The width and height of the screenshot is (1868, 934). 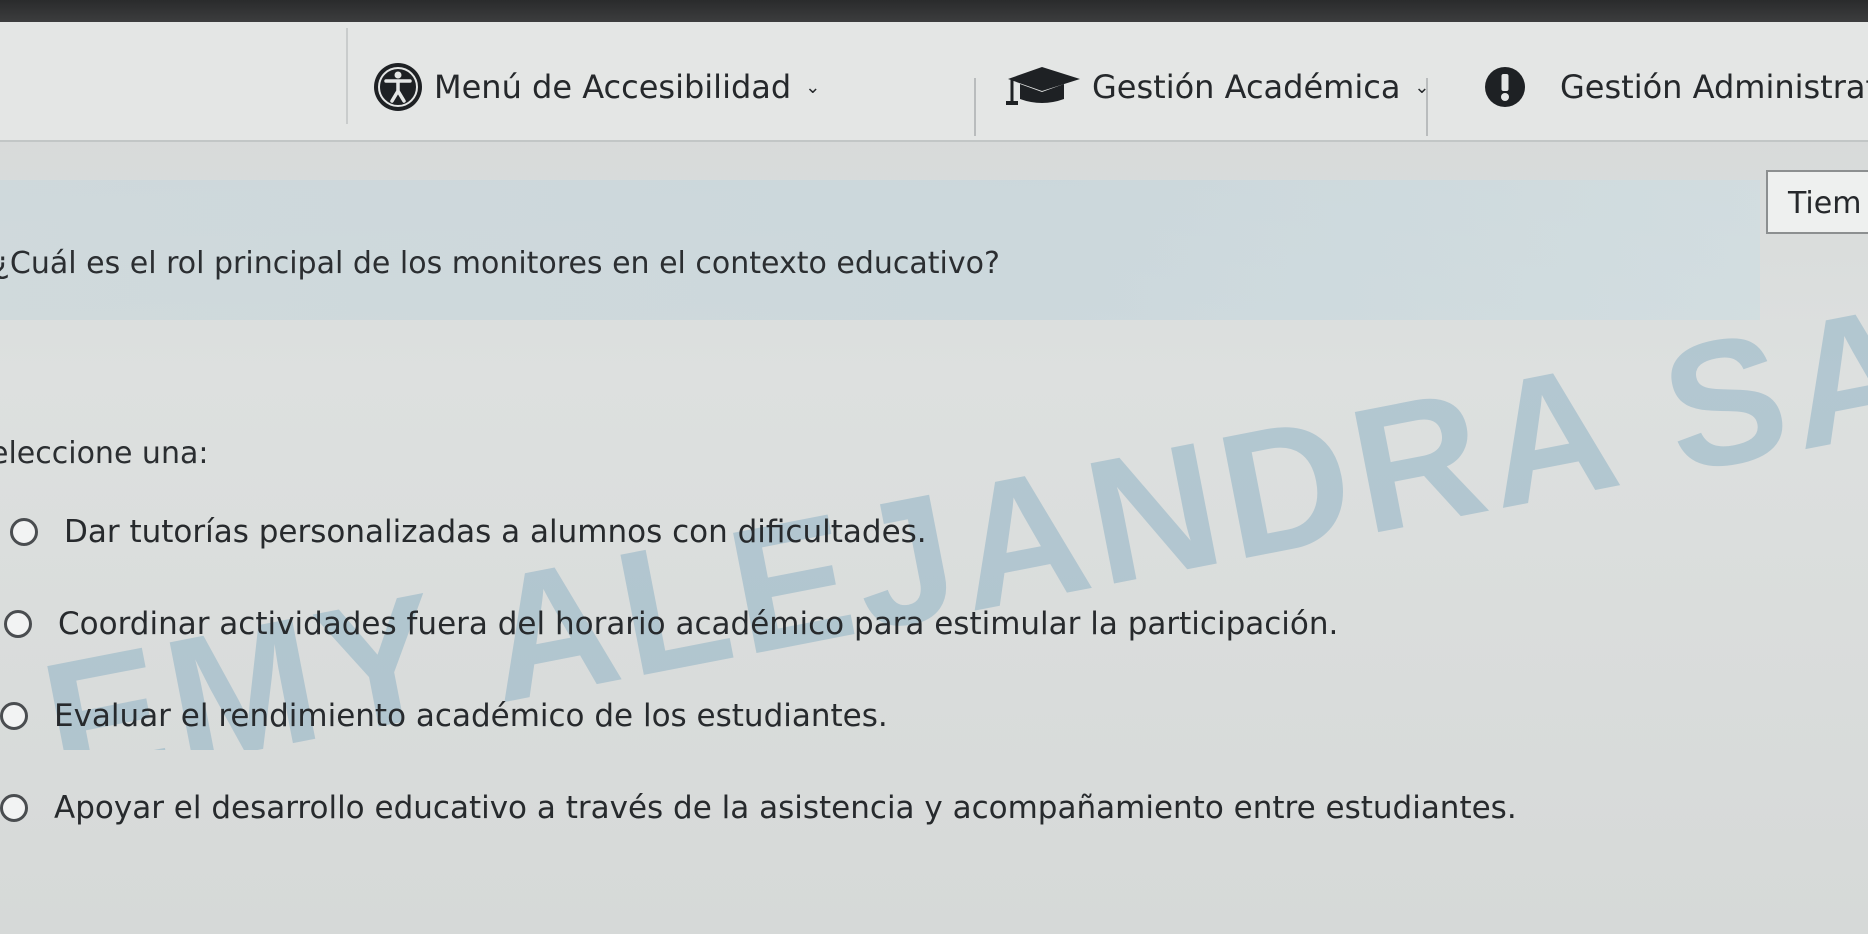 What do you see at coordinates (613, 87) in the screenshot?
I see `accessibility-menu-label: Menú de Accesibilidad` at bounding box center [613, 87].